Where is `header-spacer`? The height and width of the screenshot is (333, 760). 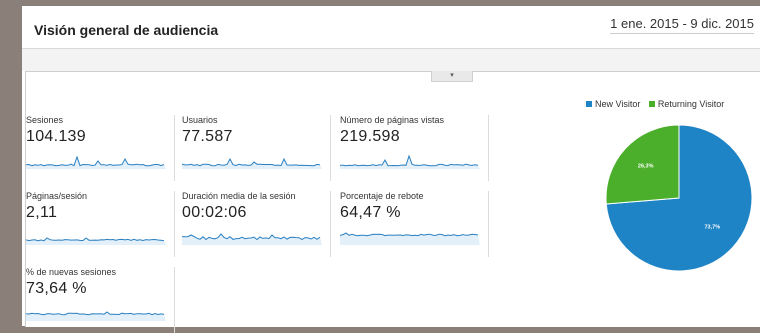
header-spacer is located at coordinates (391, 60).